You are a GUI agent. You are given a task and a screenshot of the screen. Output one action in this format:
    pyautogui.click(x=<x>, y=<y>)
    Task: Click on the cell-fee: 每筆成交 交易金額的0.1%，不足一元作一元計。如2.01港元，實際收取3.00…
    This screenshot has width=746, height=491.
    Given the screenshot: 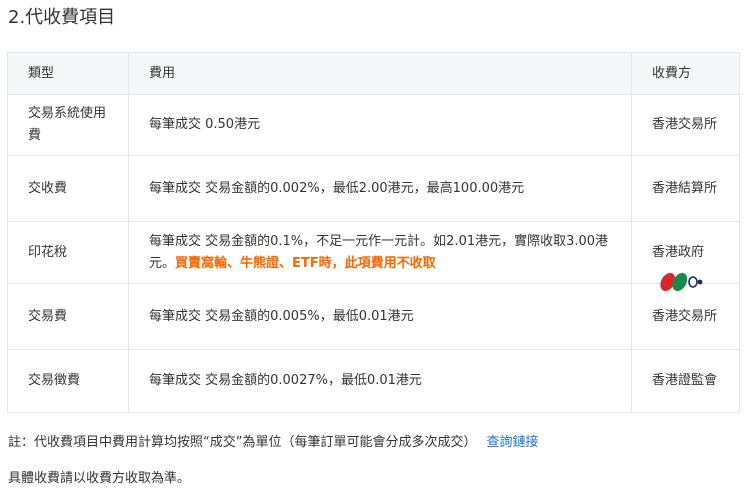 What is the action you would take?
    pyautogui.click(x=380, y=252)
    